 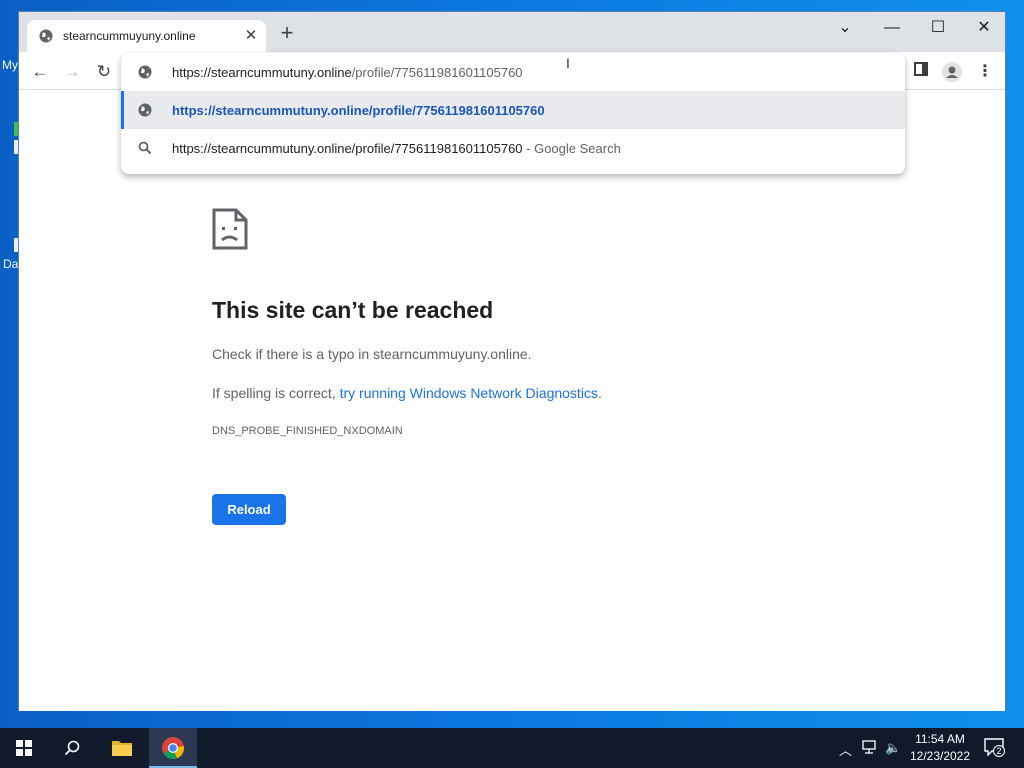 I want to click on chrome-icon, so click(x=173, y=748).